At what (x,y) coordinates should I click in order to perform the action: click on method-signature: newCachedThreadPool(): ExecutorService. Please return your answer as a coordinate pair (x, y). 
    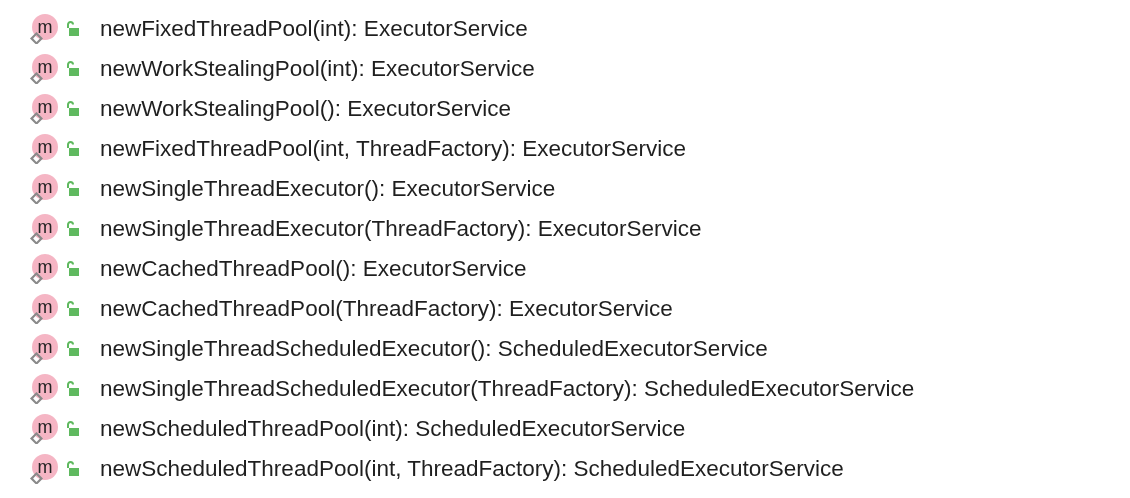
    Looking at the image, I should click on (313, 269).